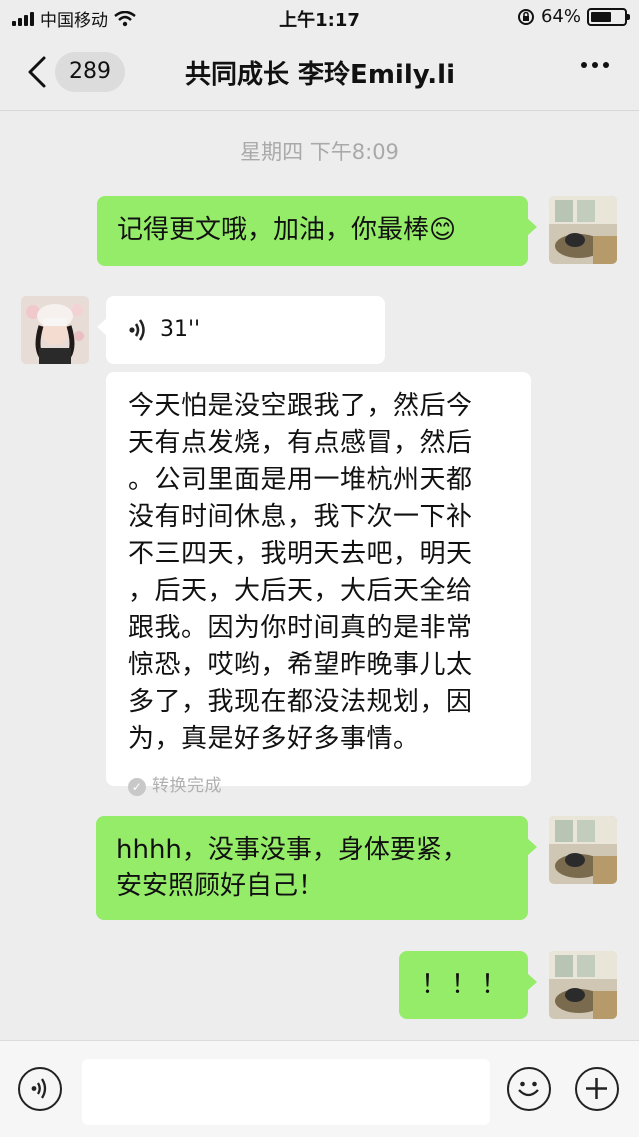 The height and width of the screenshot is (1137, 639). Describe the element at coordinates (40, 1089) in the screenshot. I see `voice-icon` at that location.